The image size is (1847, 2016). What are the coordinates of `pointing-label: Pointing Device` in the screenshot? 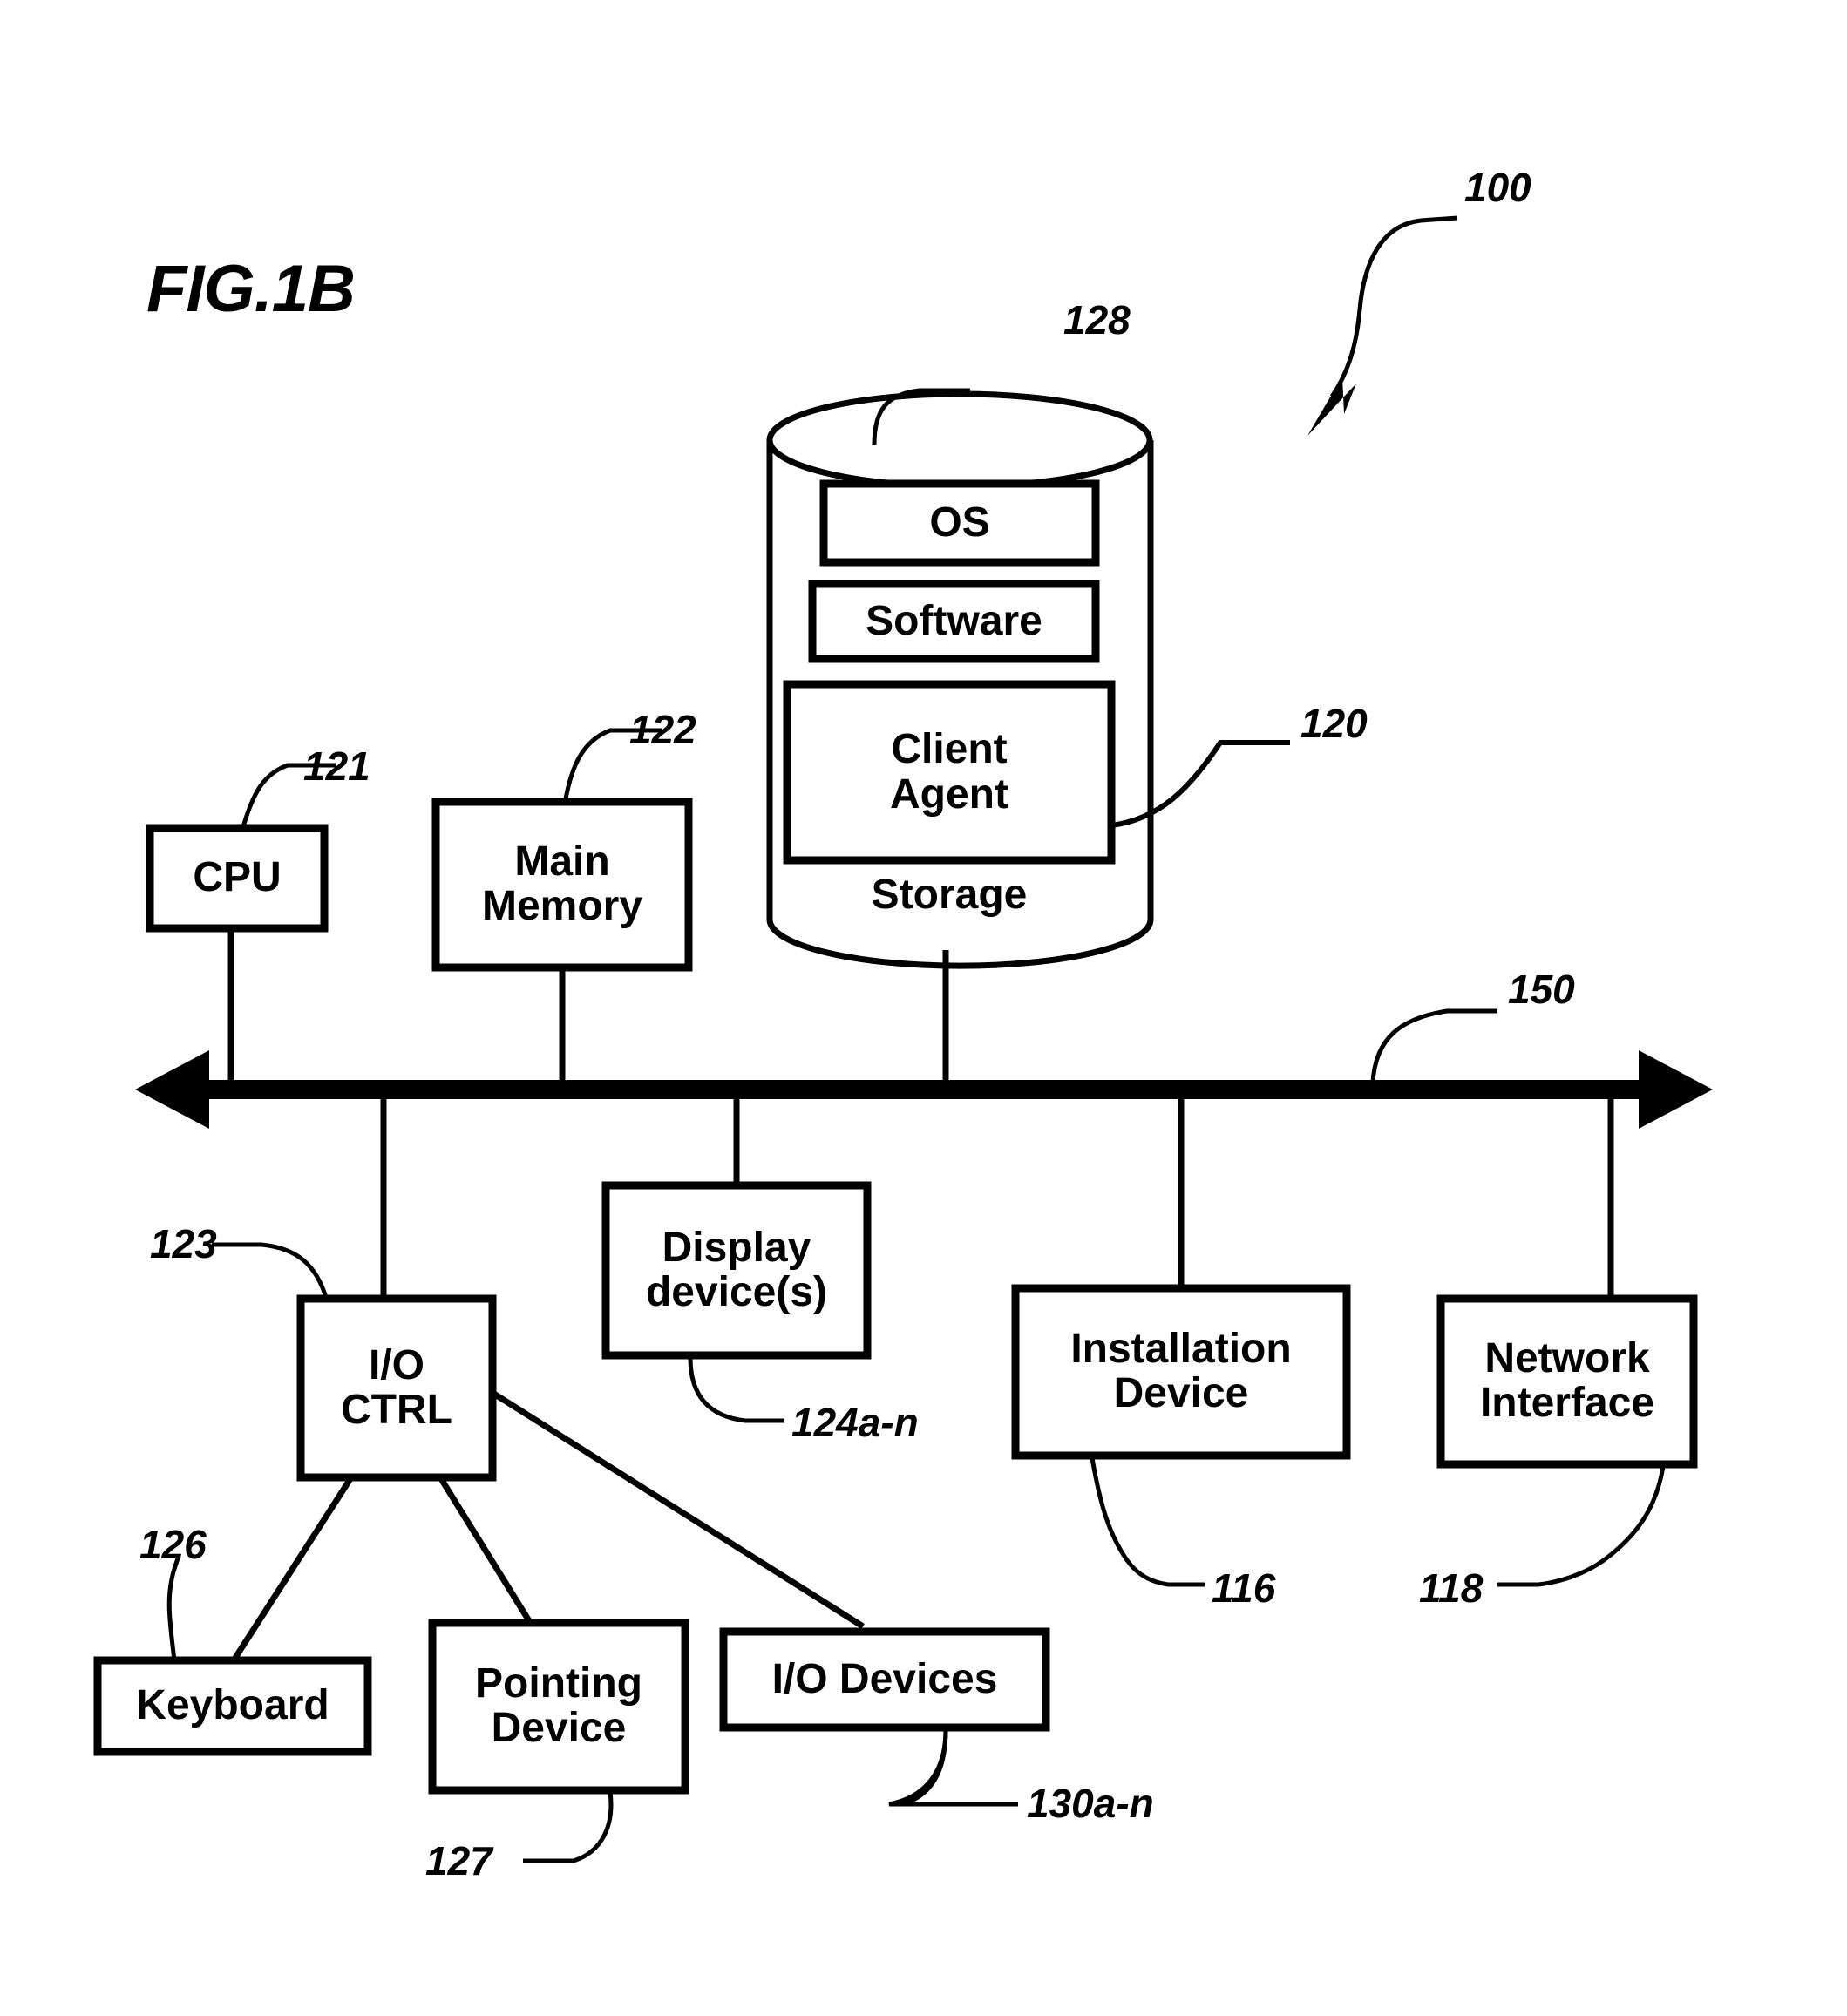 It's located at (558, 1706).